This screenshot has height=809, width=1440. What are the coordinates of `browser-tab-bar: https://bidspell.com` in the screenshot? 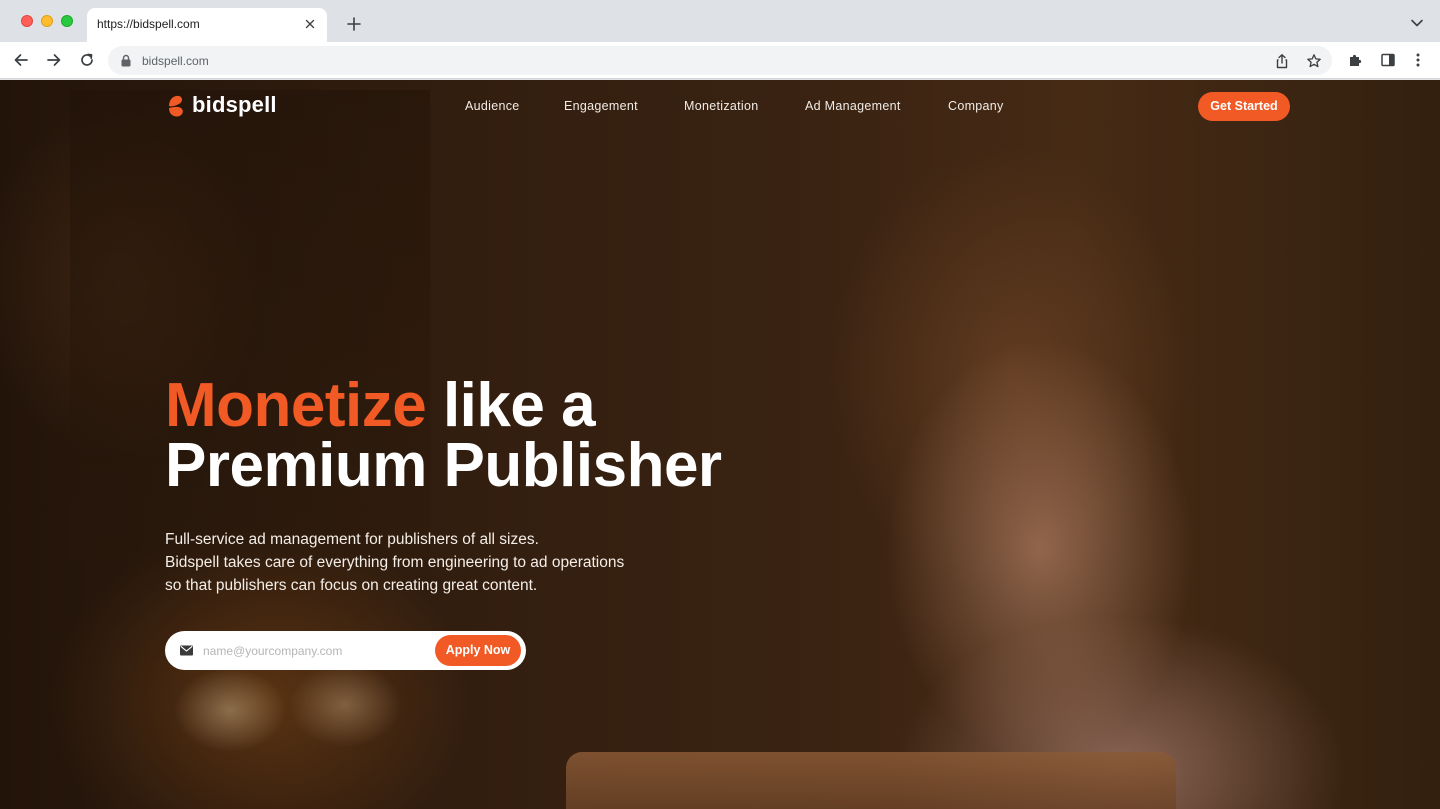 It's located at (720, 21).